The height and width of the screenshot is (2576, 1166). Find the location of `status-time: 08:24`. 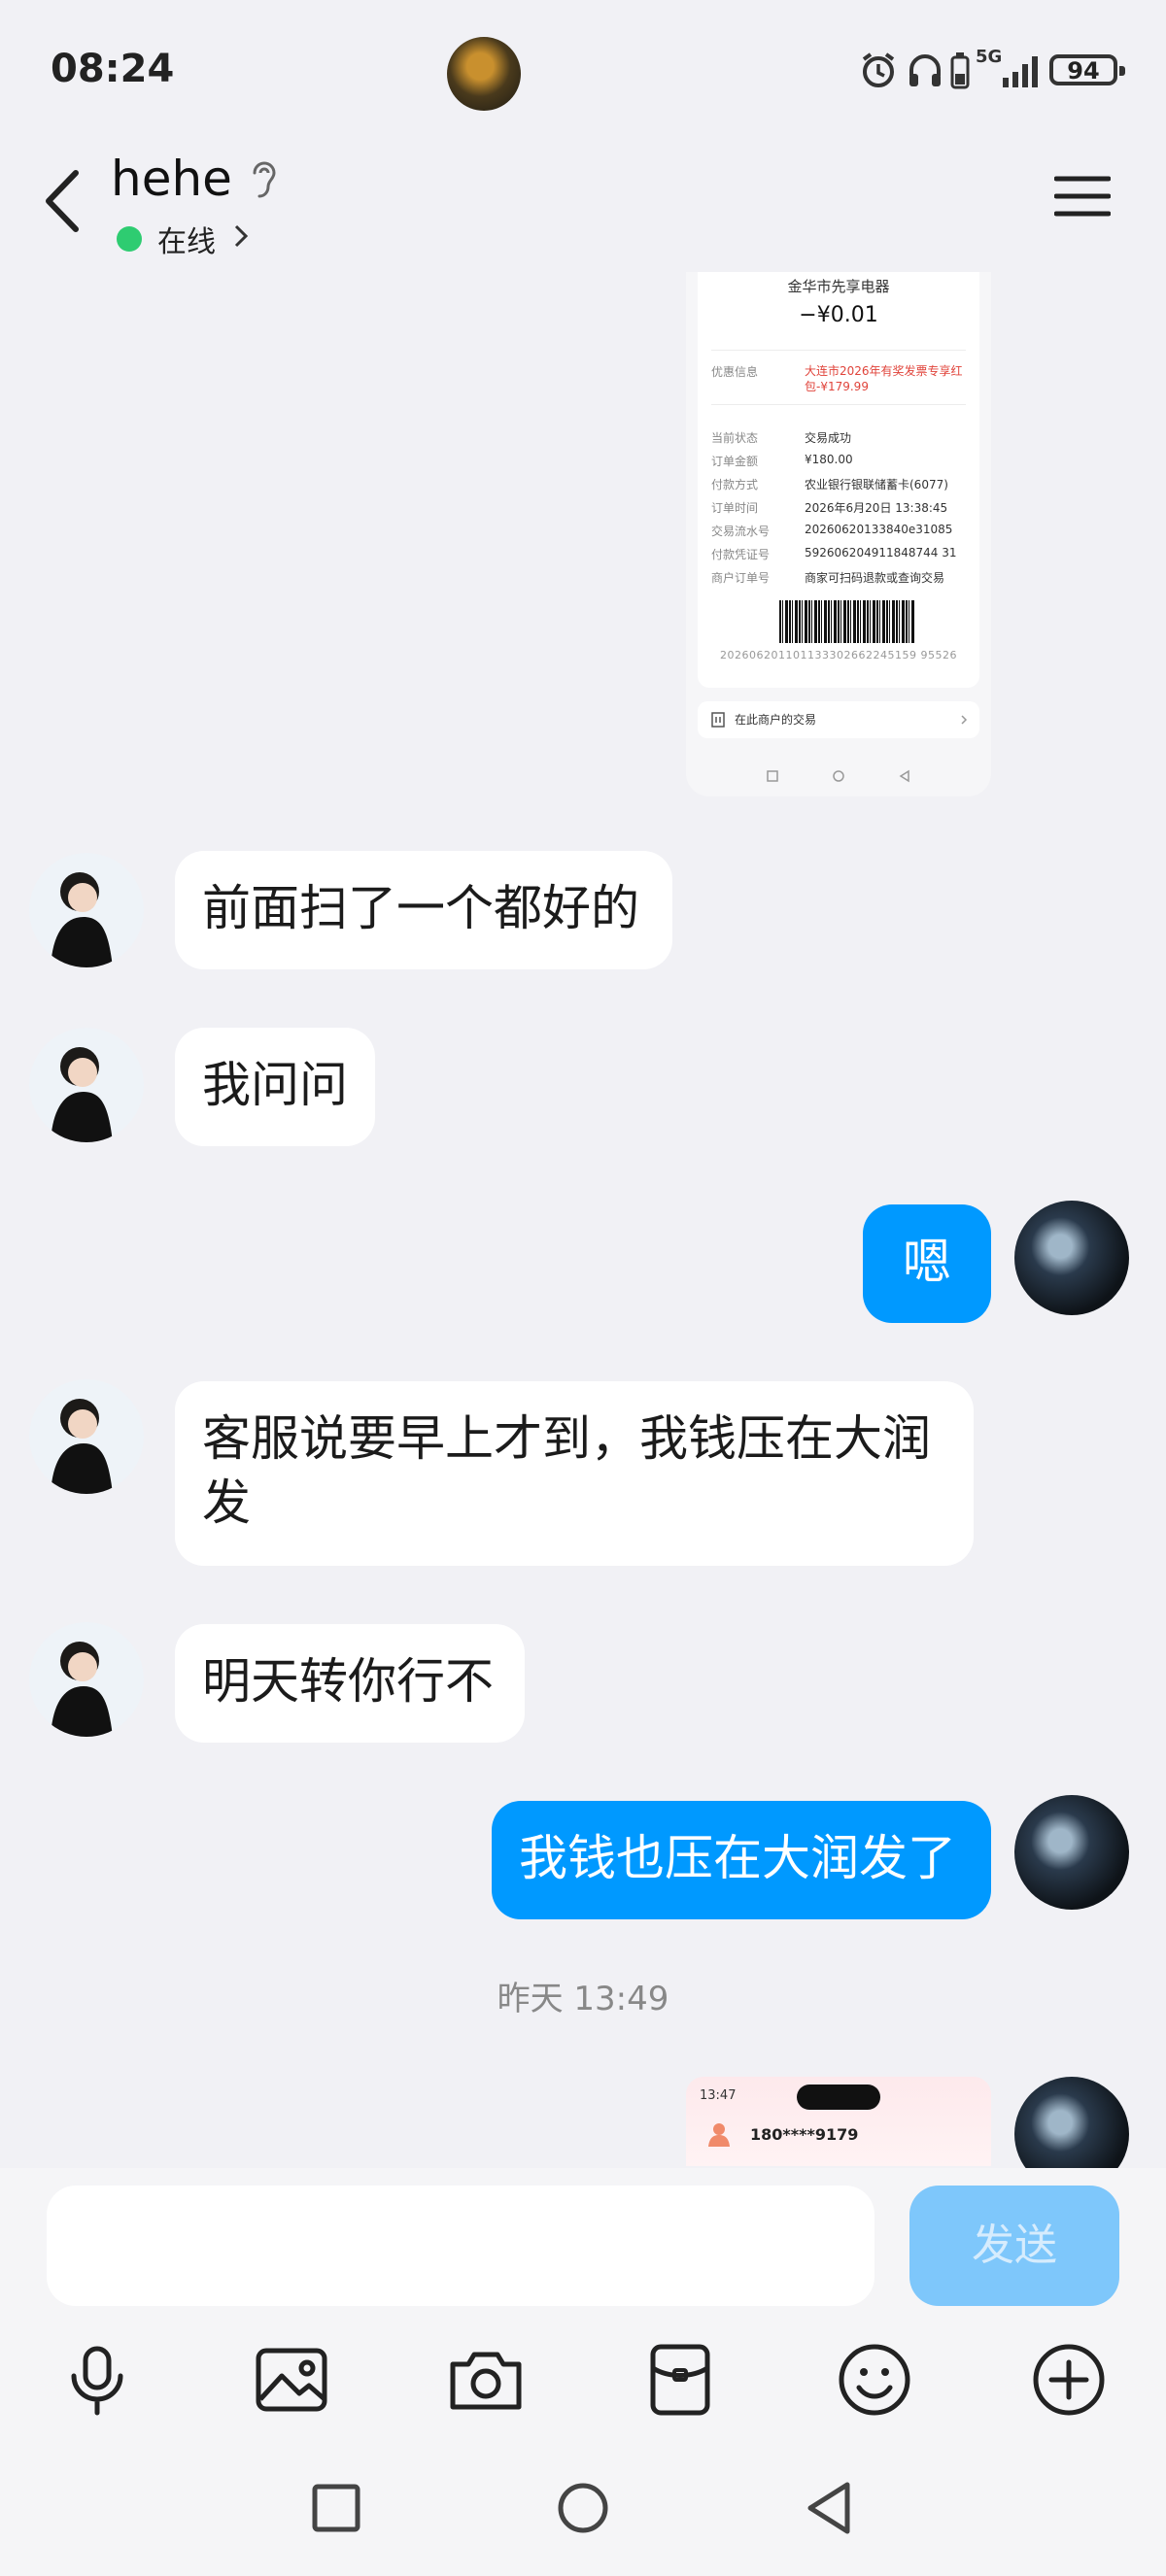

status-time: 08:24 is located at coordinates (113, 69).